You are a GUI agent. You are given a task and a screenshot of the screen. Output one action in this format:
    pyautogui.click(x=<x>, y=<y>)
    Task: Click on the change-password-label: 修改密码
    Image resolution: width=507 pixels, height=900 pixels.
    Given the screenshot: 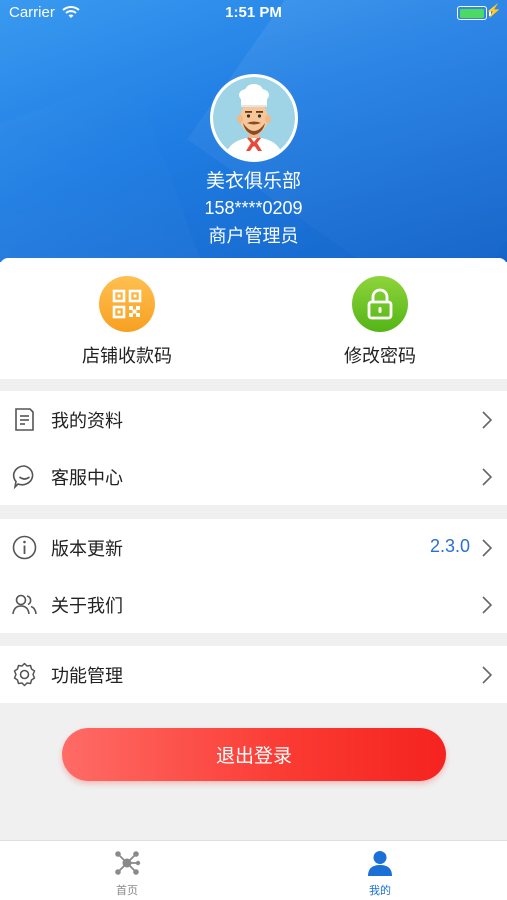 What is the action you would take?
    pyautogui.click(x=380, y=356)
    